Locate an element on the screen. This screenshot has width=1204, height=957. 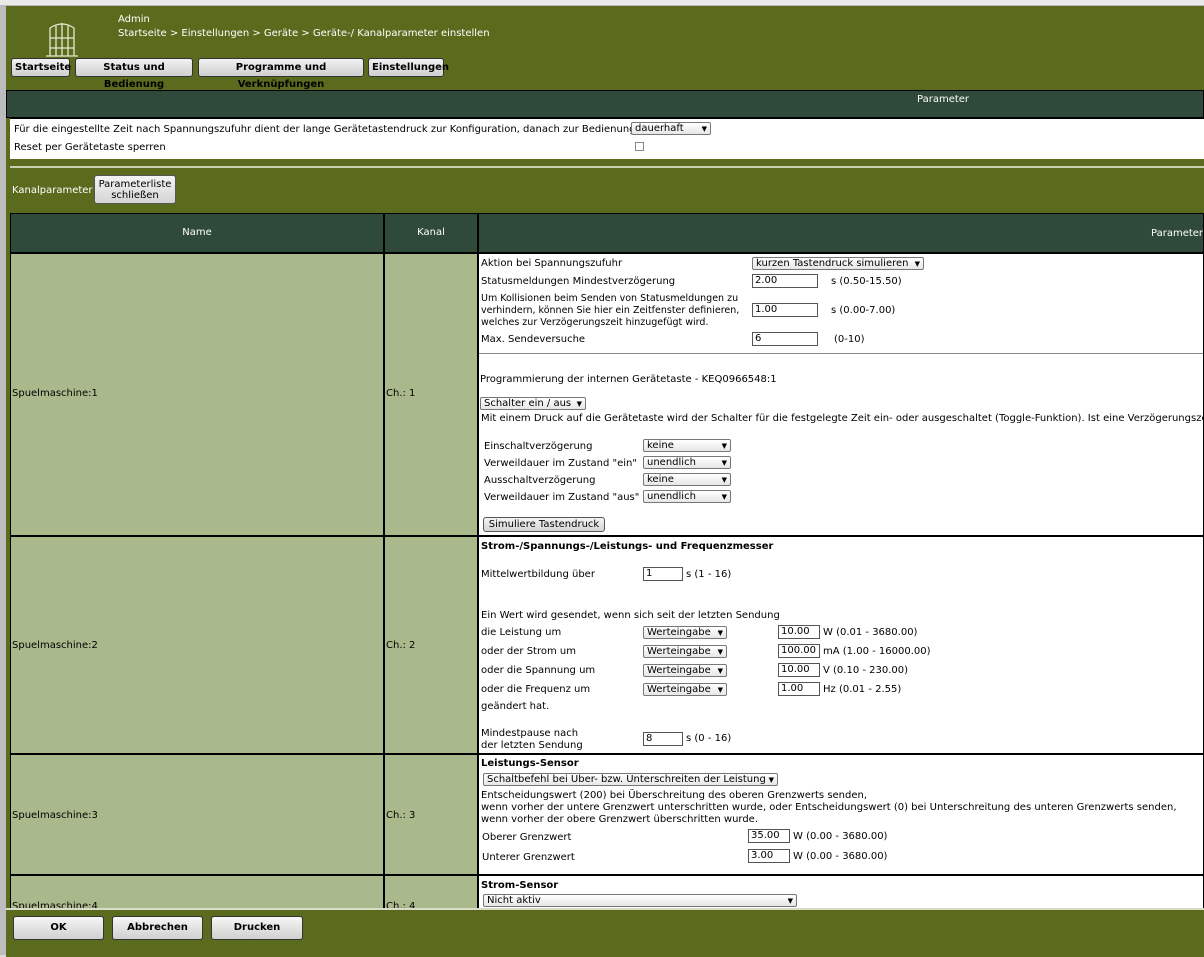
aktion-select-value: kurzen Tastendruck simulieren is located at coordinates (832, 263).